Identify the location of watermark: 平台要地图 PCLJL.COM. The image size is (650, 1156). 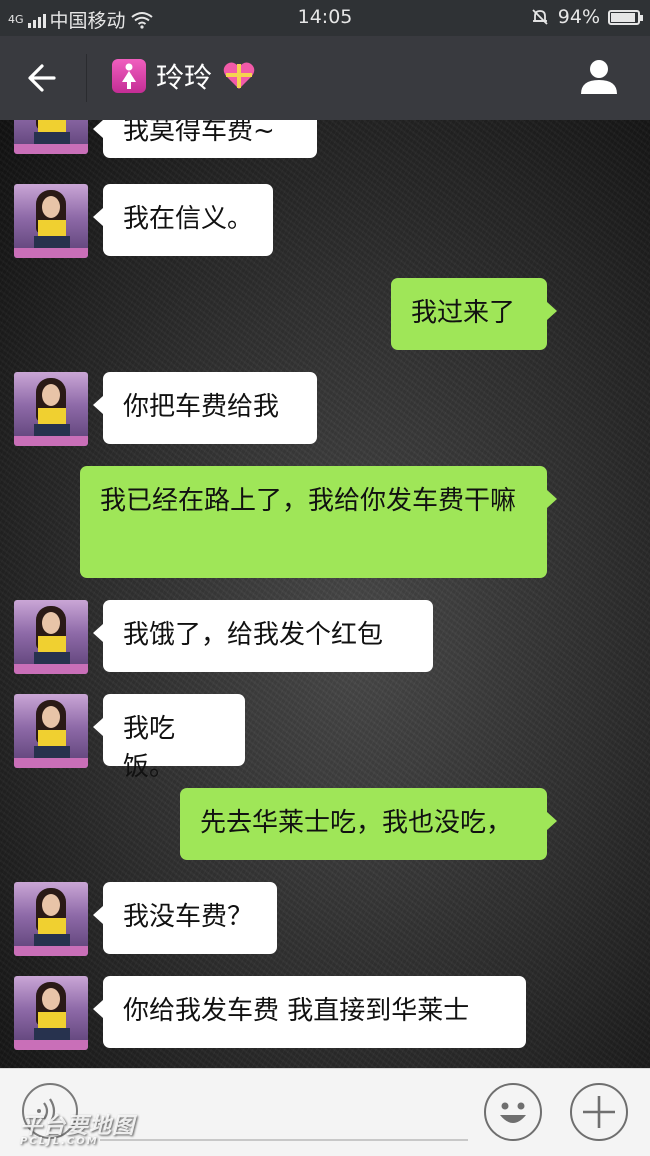
(77, 1127).